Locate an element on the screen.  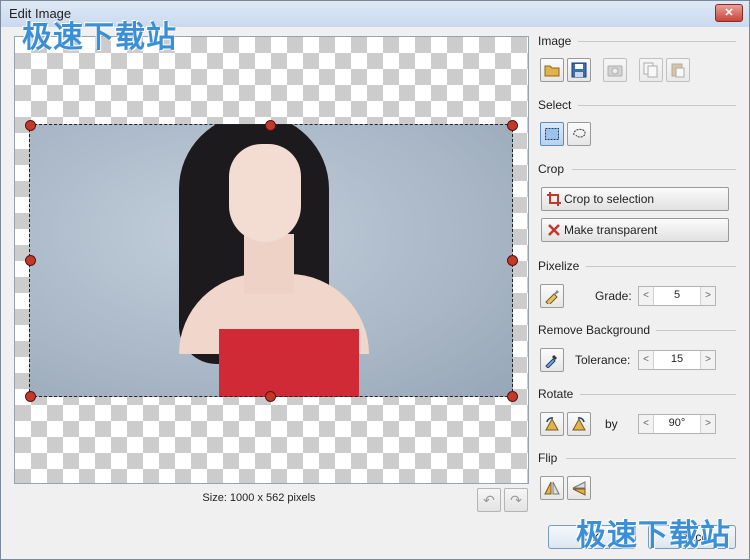
flip-horizontal-icon is located at coordinates (552, 488).